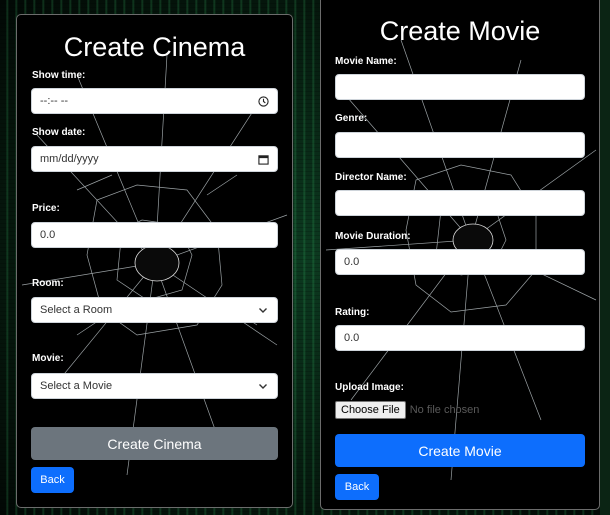 This screenshot has height=515, width=610. I want to click on room-select-value: Select a Room, so click(76, 310).